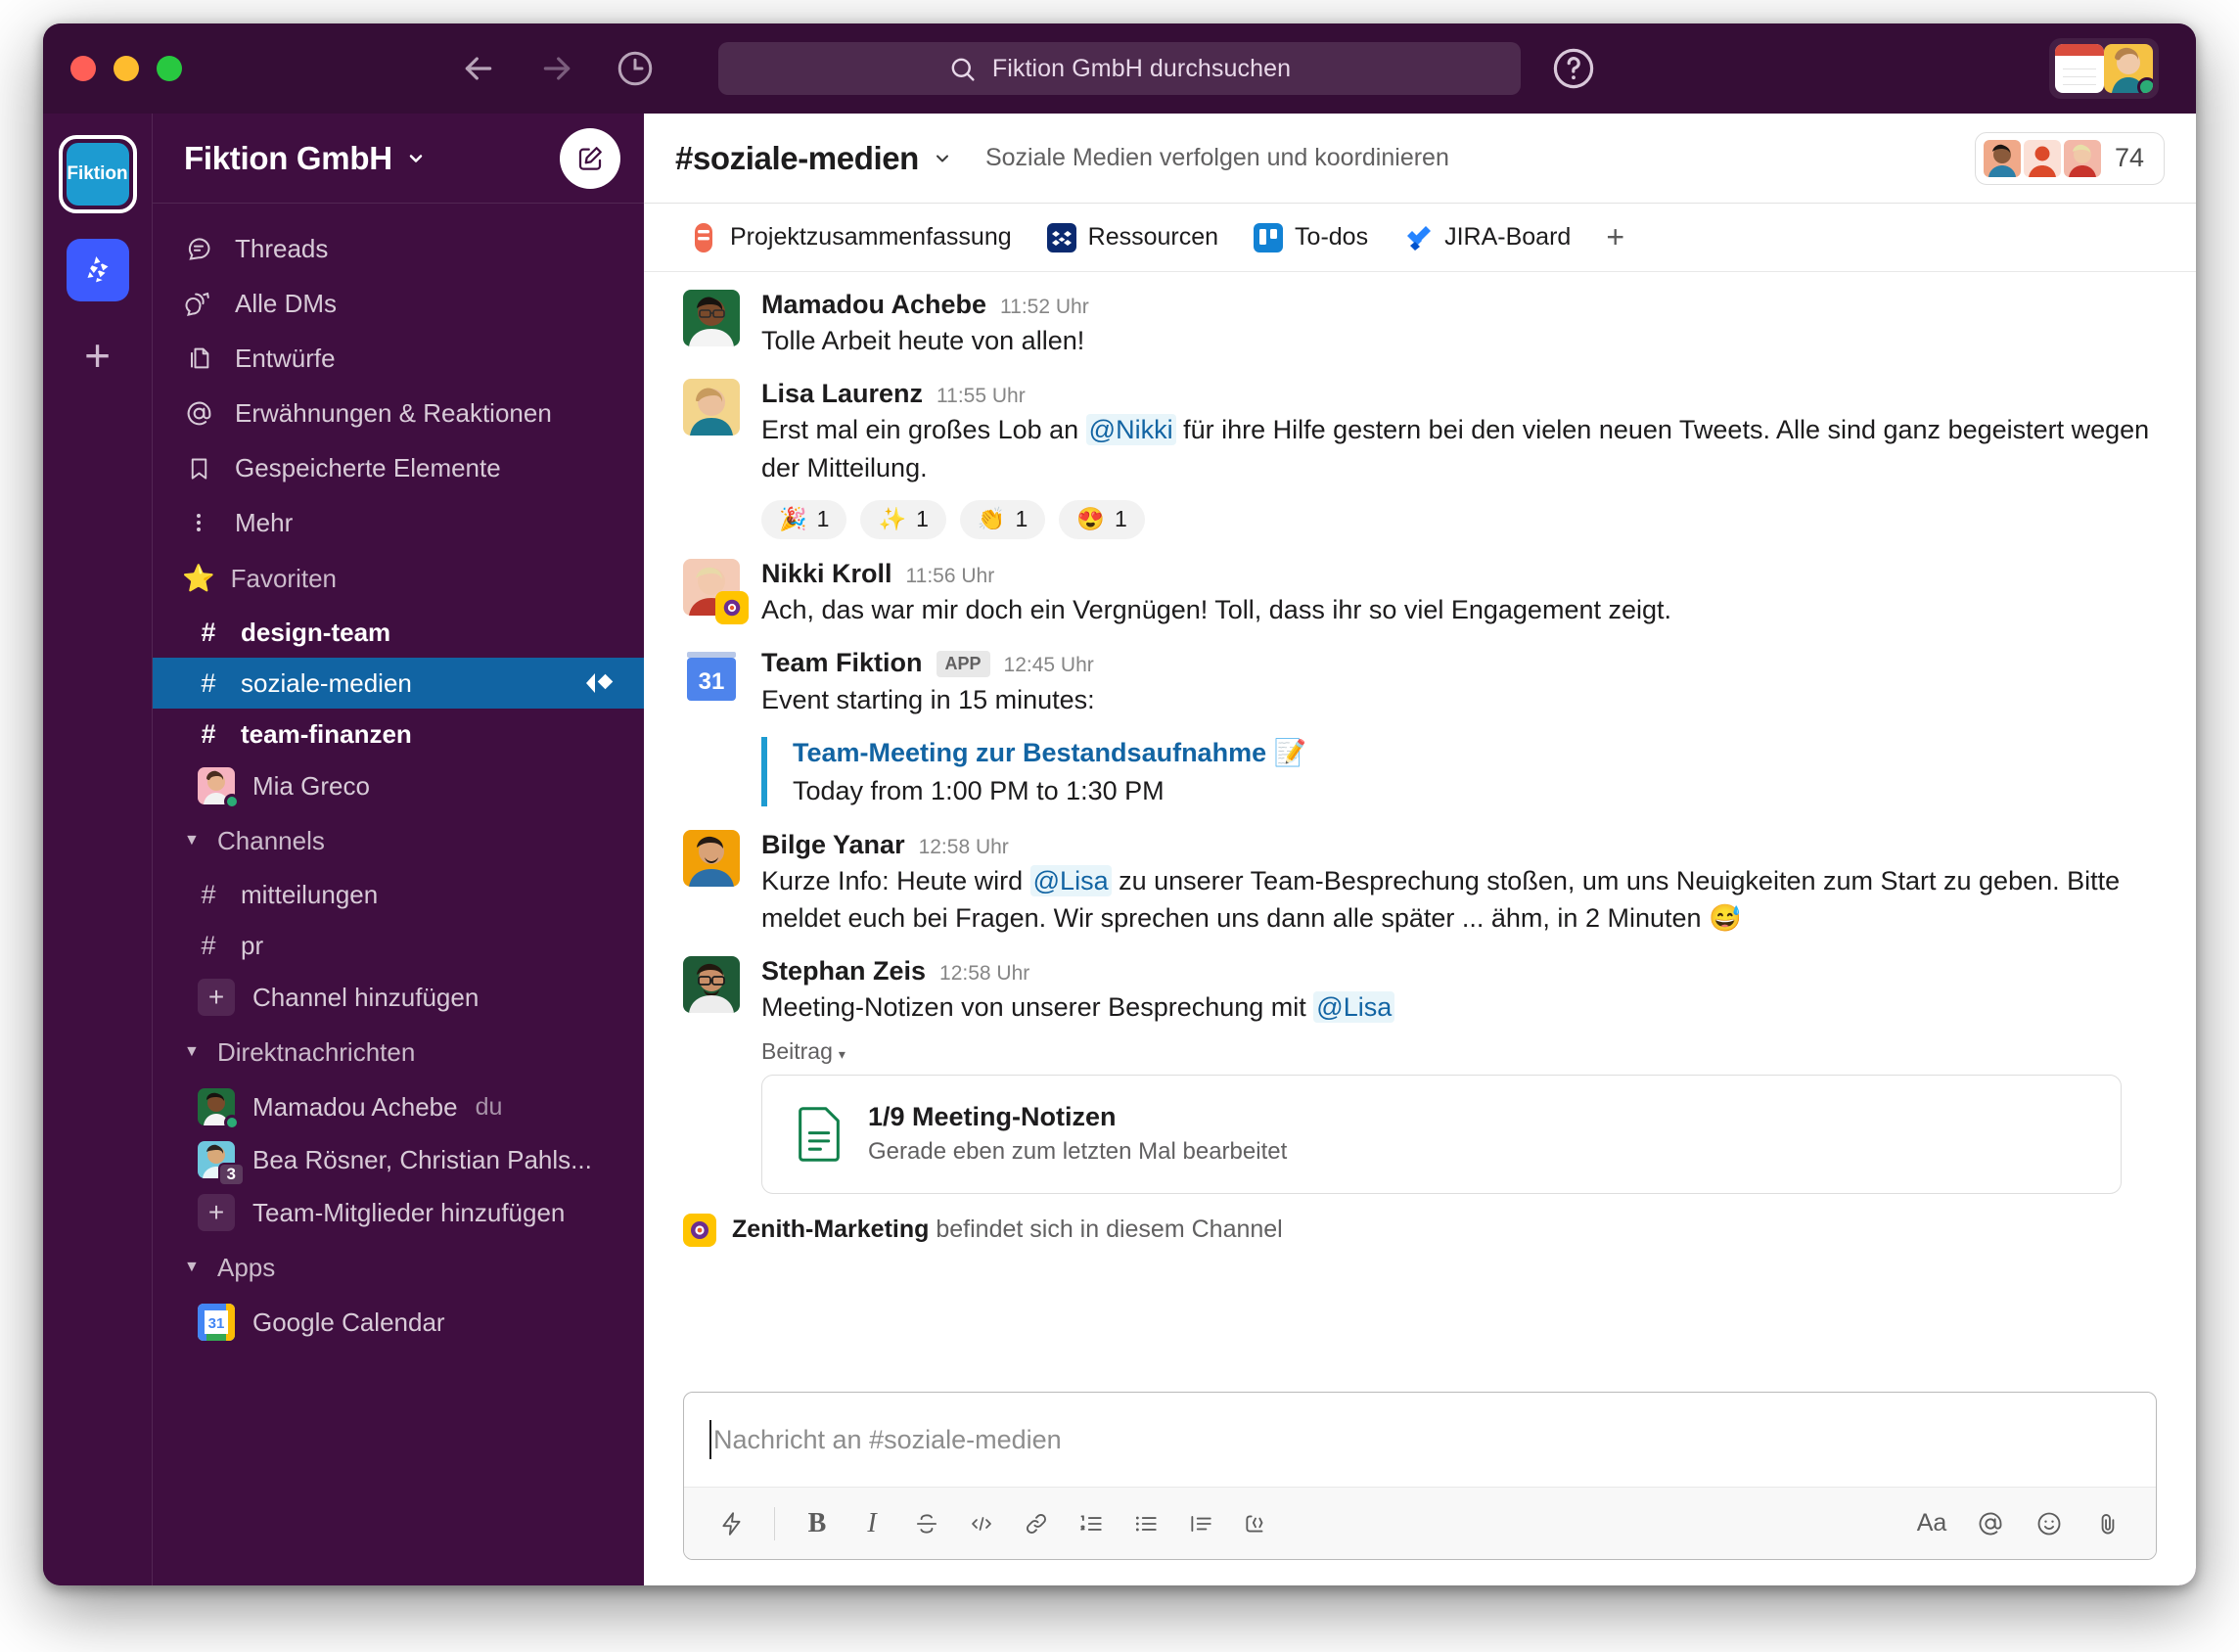 The height and width of the screenshot is (1652, 2239). What do you see at coordinates (2145, 85) in the screenshot?
I see `presence-indicator` at bounding box center [2145, 85].